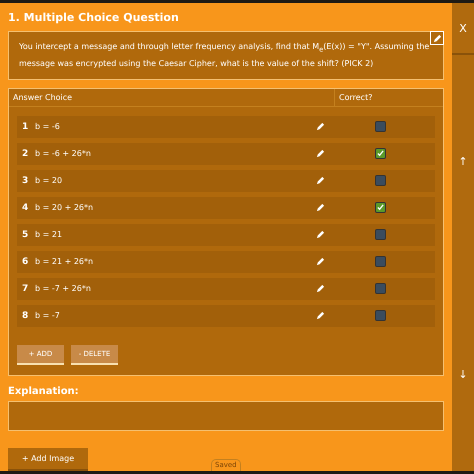  Describe the element at coordinates (26, 289) in the screenshot. I see `row-number: 7` at that location.